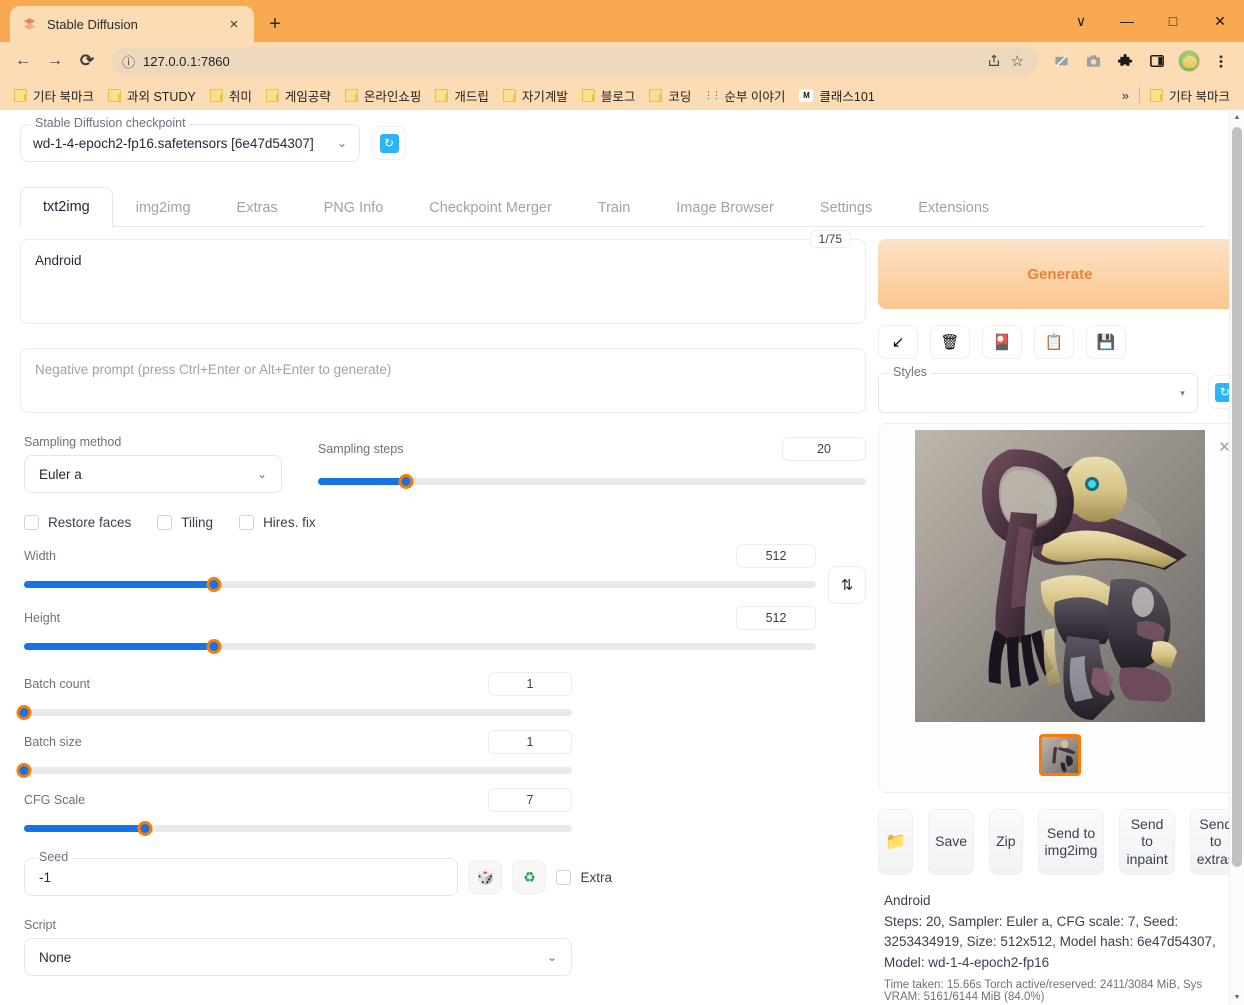 This screenshot has width=1244, height=1005. What do you see at coordinates (152, 95) in the screenshot?
I see `bookmark-item: 과외 STUDY` at bounding box center [152, 95].